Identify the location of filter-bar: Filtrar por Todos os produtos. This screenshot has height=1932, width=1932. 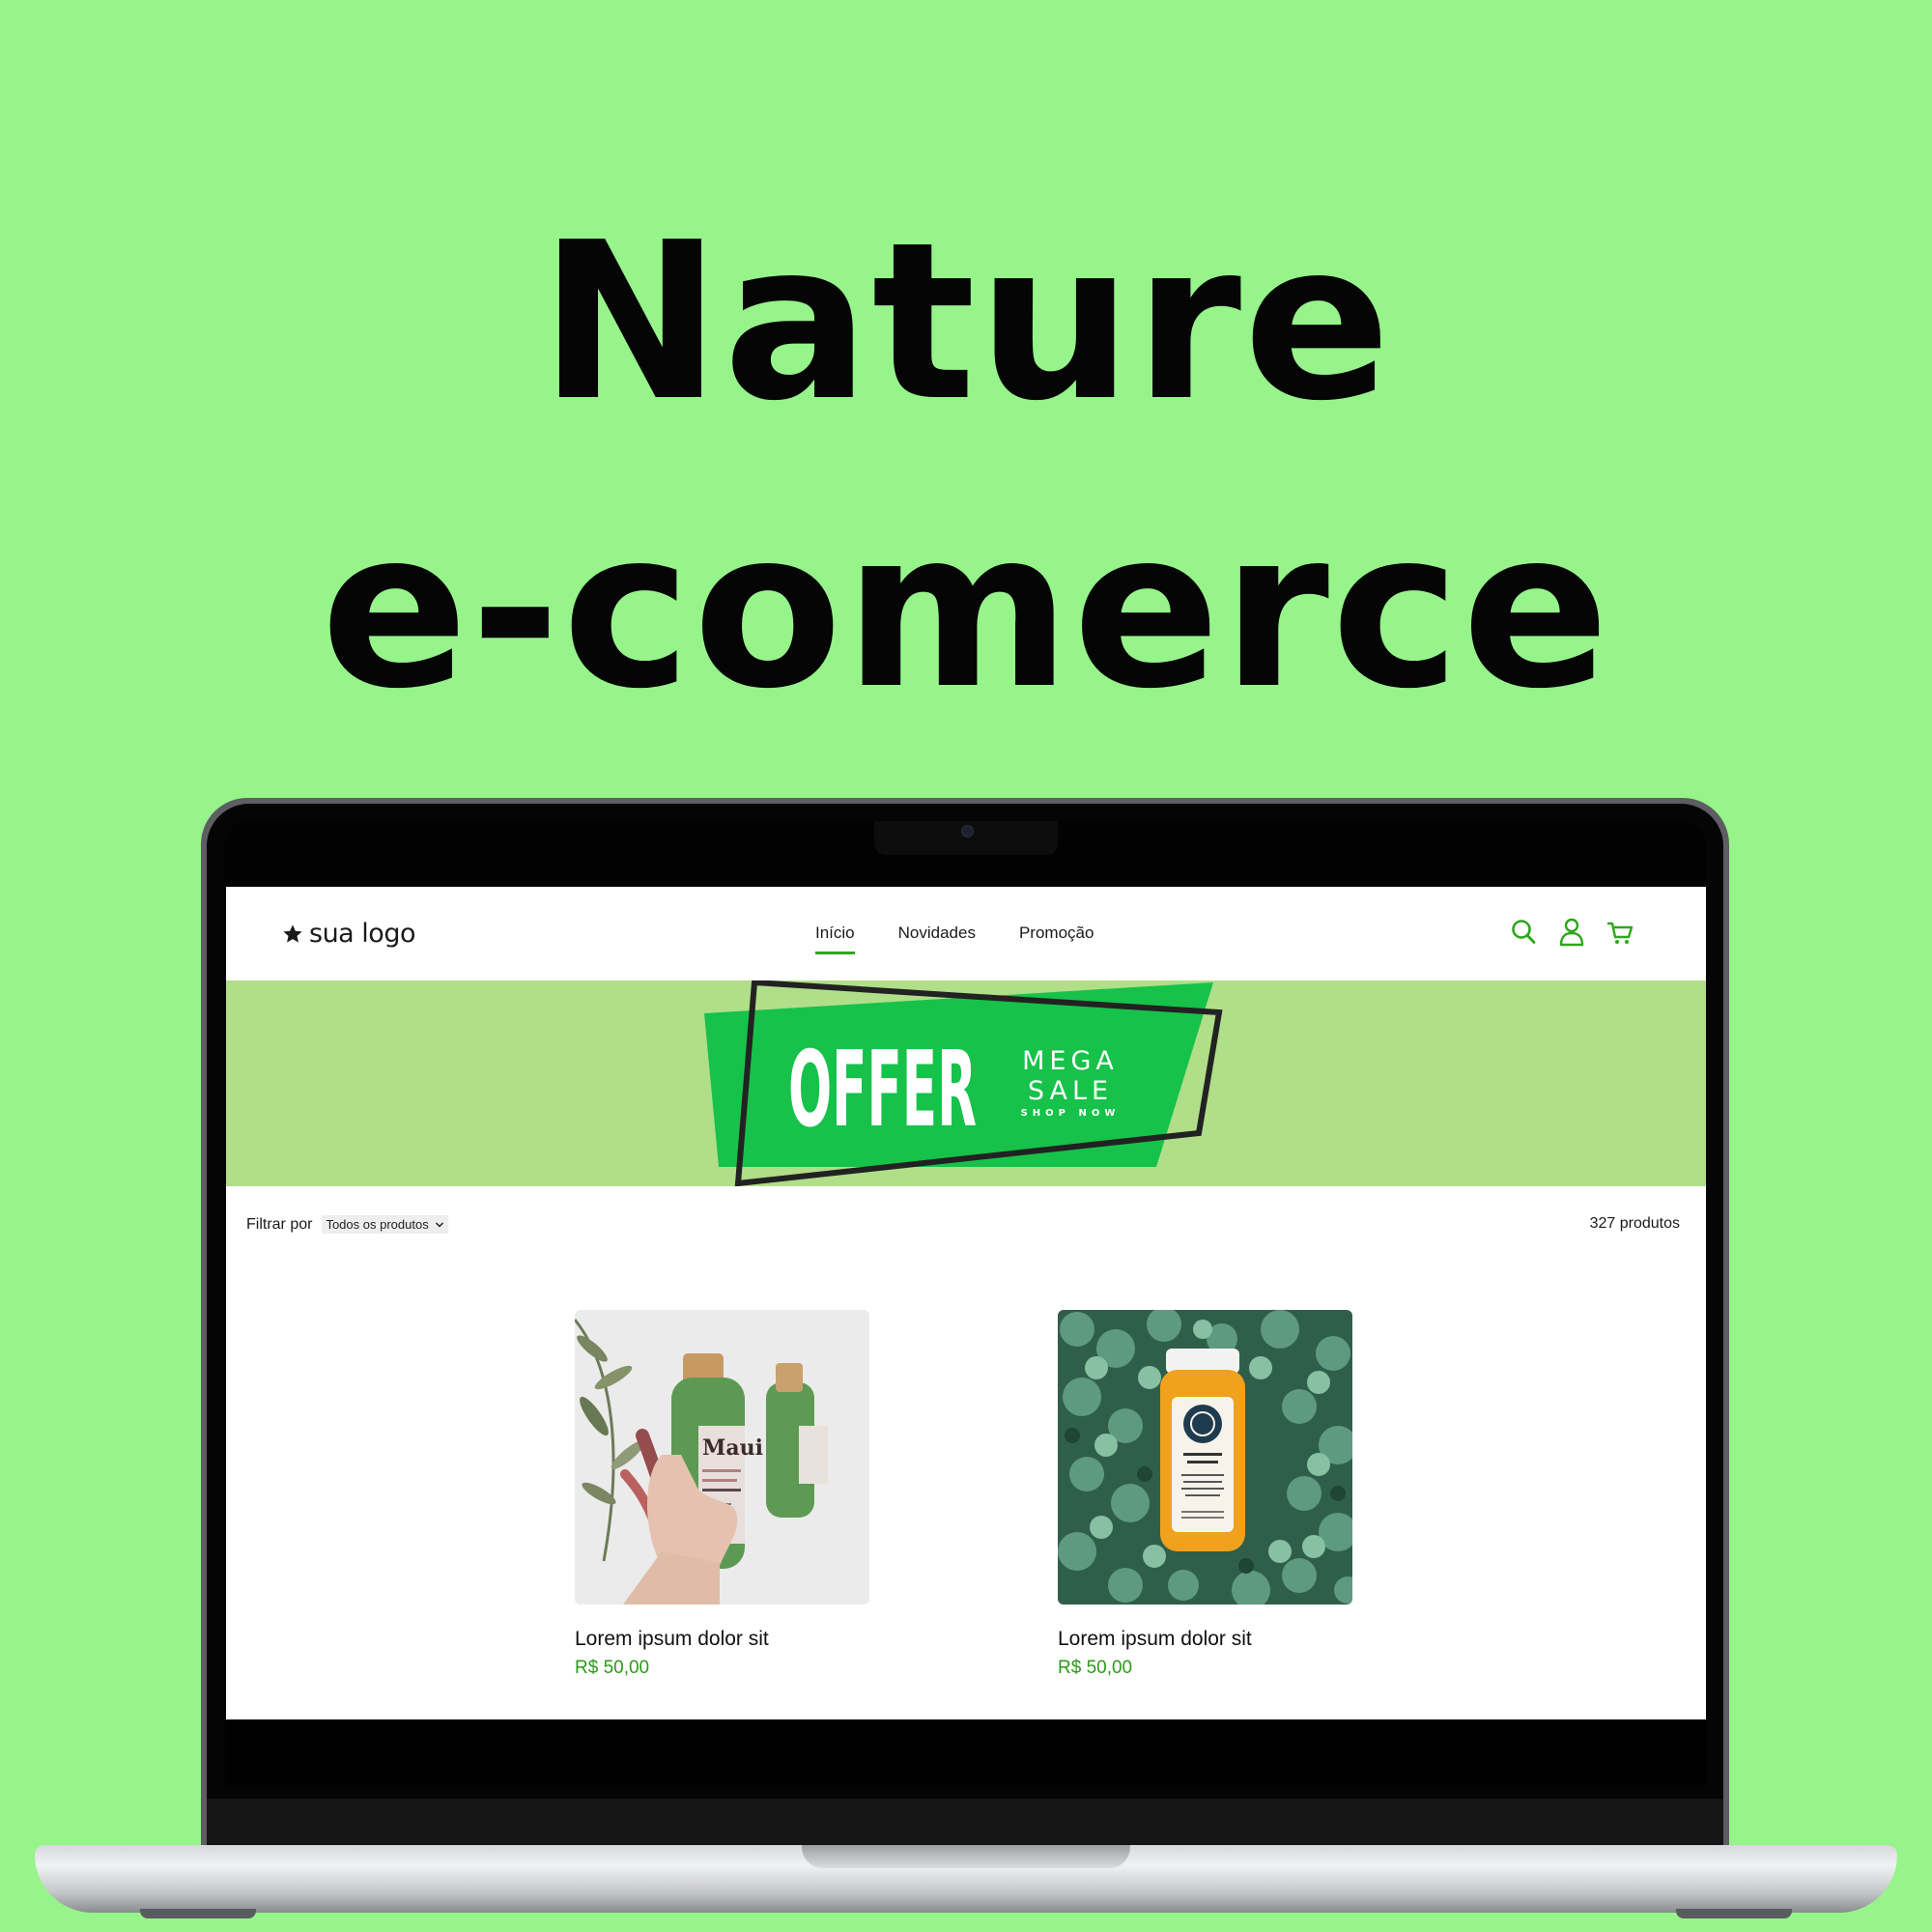
(347, 1224).